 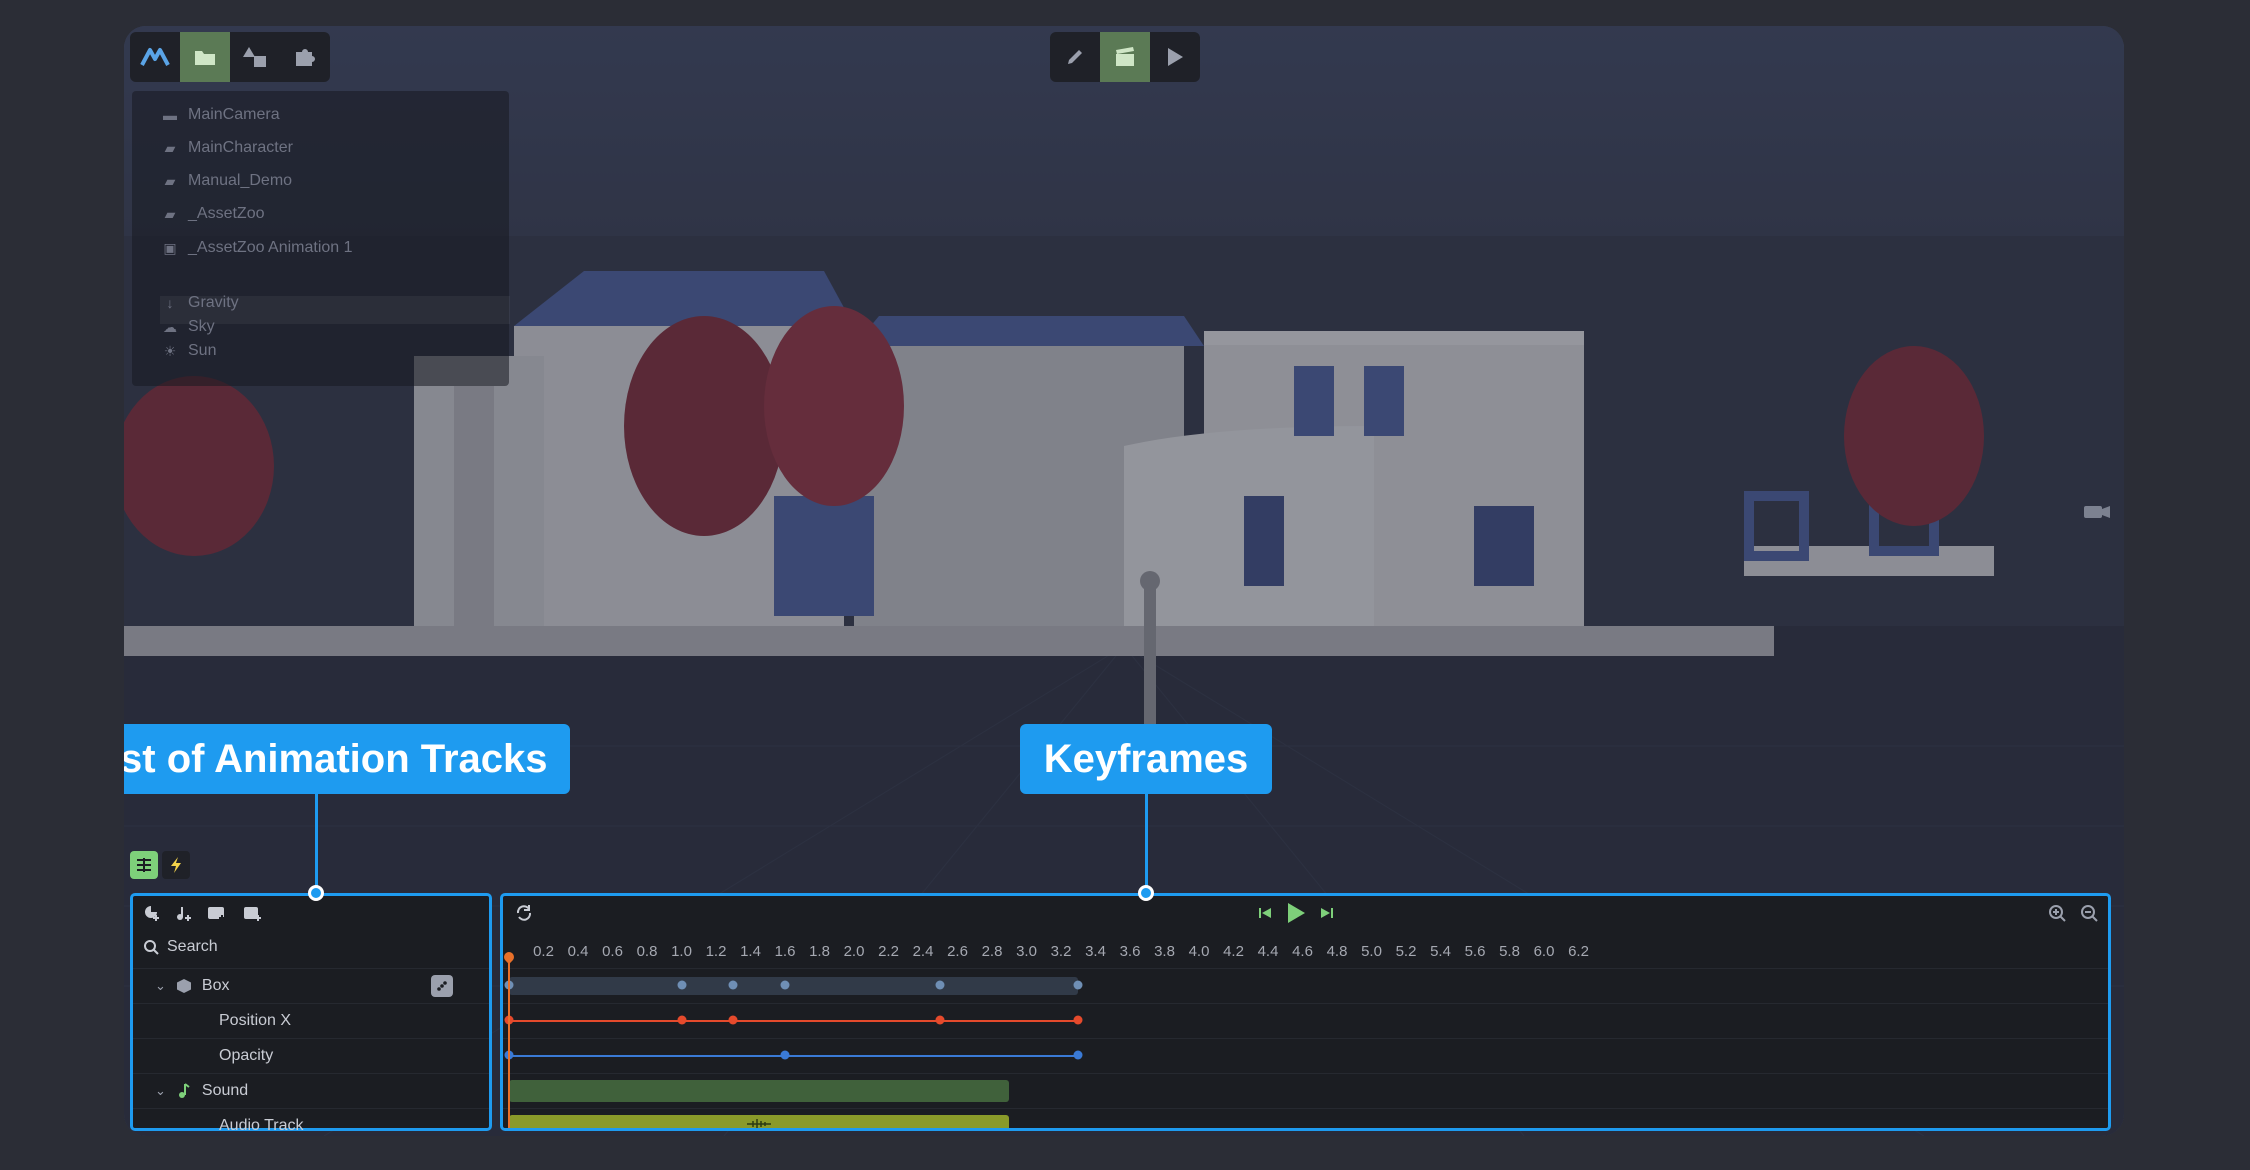 What do you see at coordinates (311, 1122) in the screenshot?
I see `track-row-audio-track: Audio Track` at bounding box center [311, 1122].